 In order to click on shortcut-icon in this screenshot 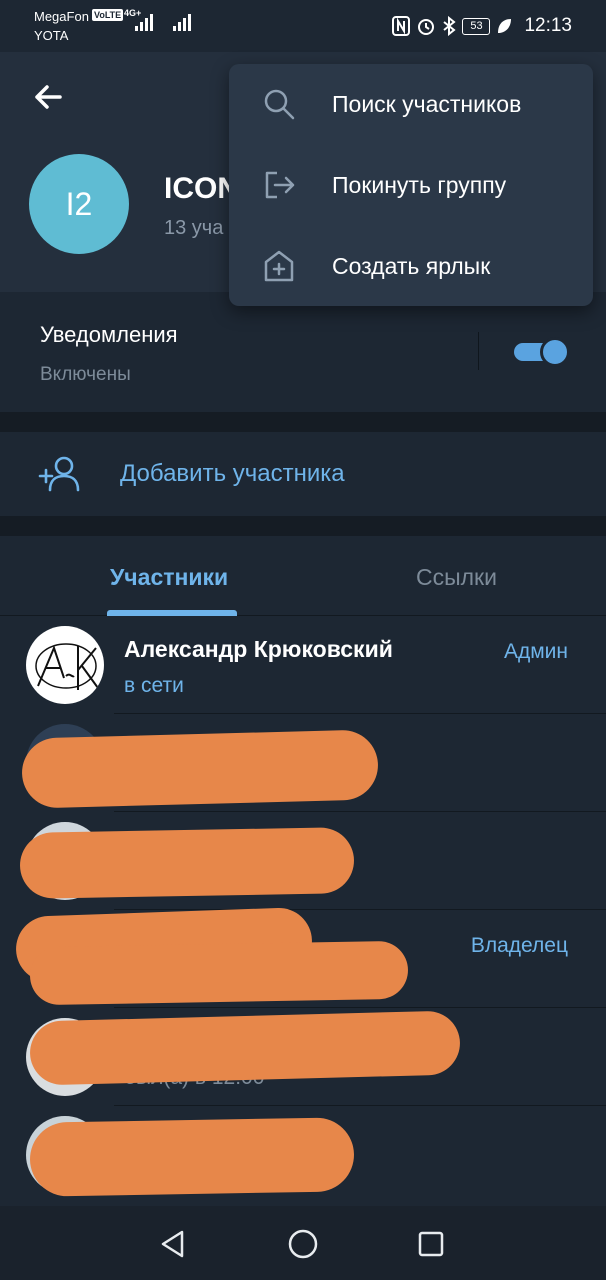, I will do `click(279, 266)`.